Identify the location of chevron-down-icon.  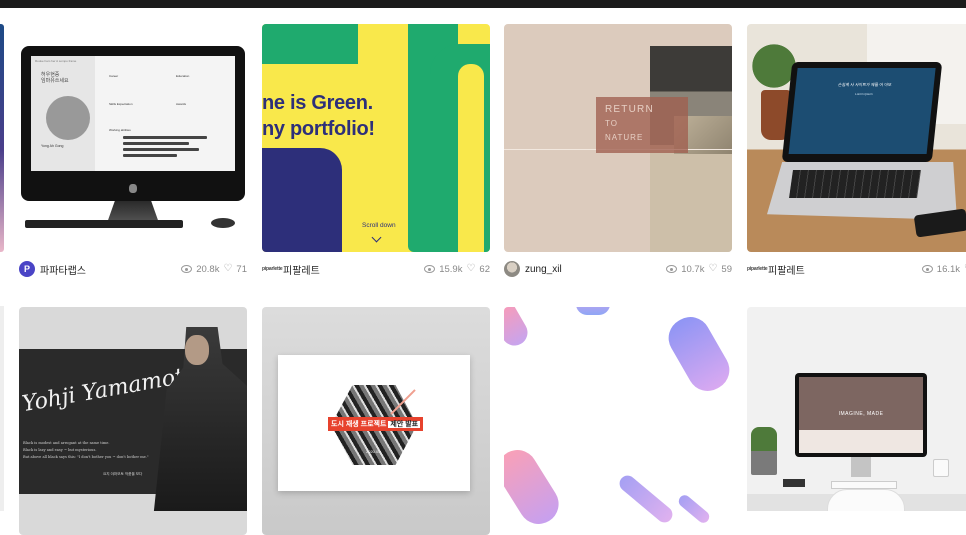
(376, 237).